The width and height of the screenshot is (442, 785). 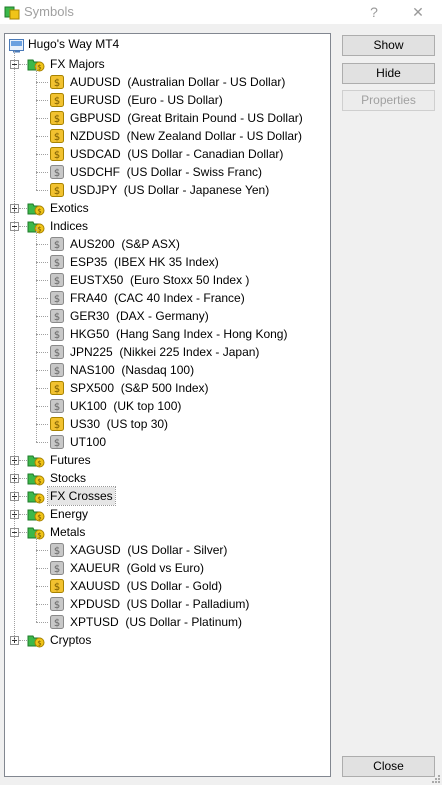 I want to click on resize-grip-icon, so click(x=435, y=778).